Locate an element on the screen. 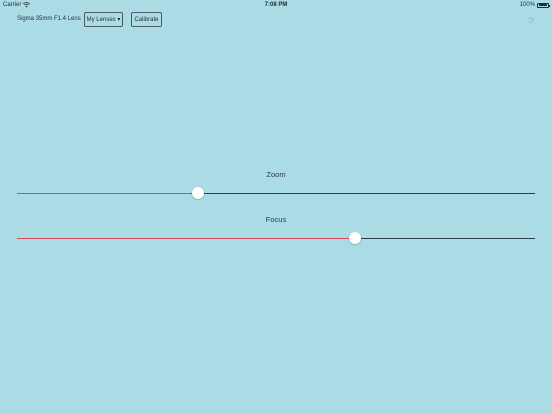 Image resolution: width=552 pixels, height=414 pixels. lens-name: Sigma 35mm F1.4 Lens is located at coordinates (49, 19).